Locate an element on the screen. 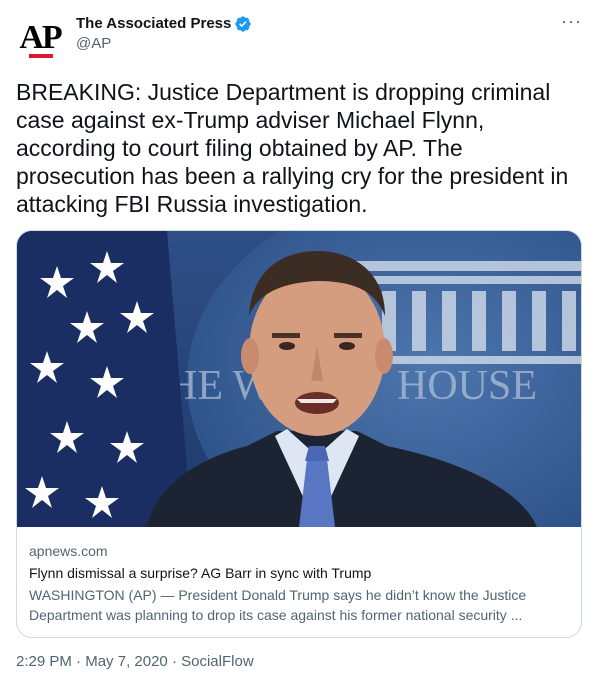 The image size is (598, 687). svg-text: HOUSE is located at coordinates (467, 386).